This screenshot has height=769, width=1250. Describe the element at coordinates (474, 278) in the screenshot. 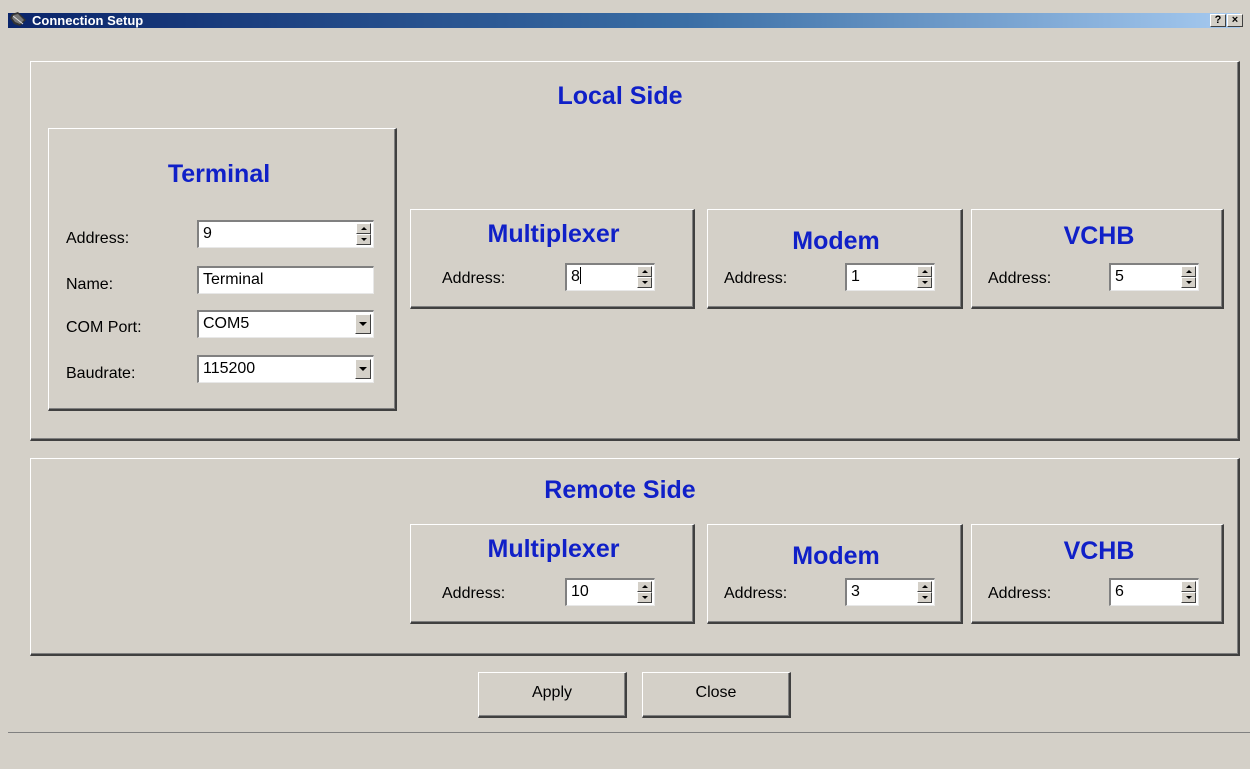

I see `local-multiplexer-address-label: Address:` at that location.